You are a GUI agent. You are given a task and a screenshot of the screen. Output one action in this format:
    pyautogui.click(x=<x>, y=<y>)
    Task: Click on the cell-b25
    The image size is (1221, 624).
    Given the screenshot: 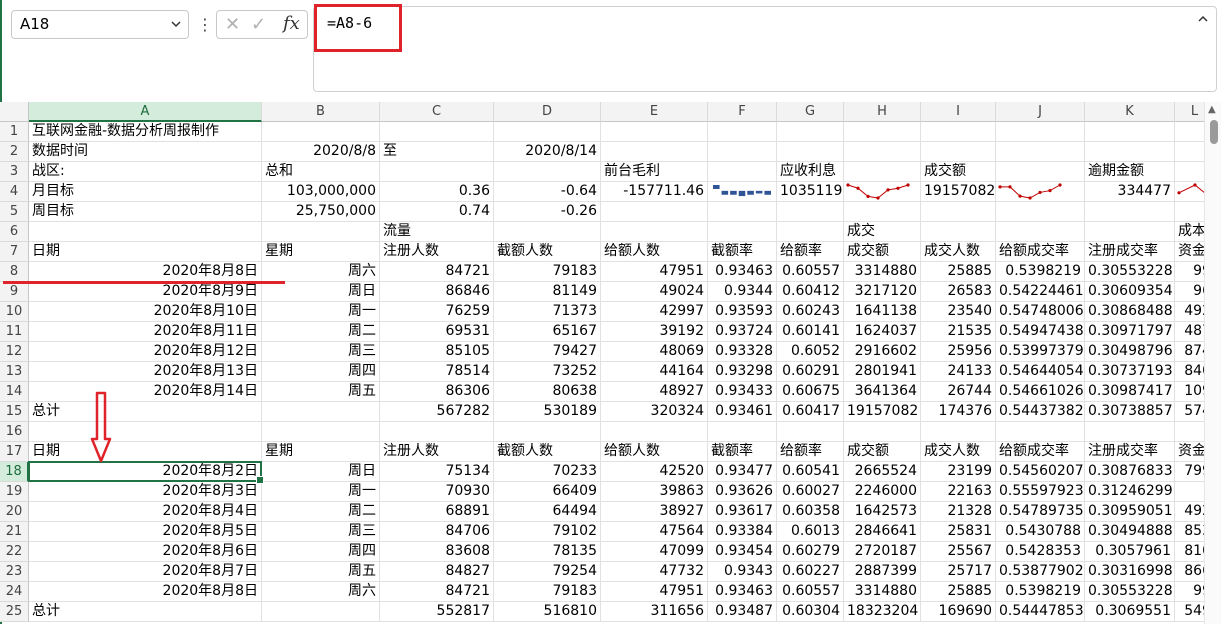 What is the action you would take?
    pyautogui.click(x=321, y=612)
    